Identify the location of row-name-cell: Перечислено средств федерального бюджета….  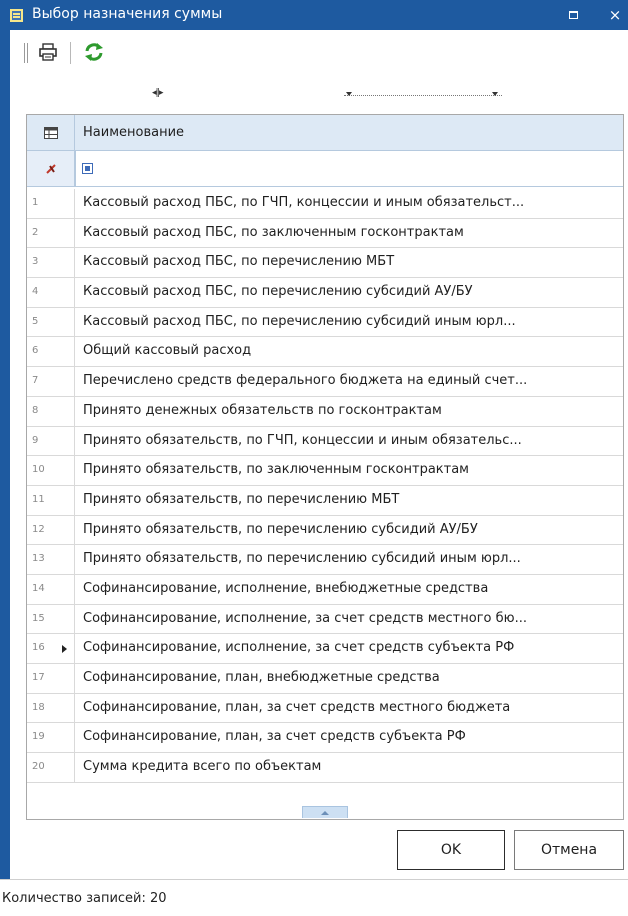
(351, 380).